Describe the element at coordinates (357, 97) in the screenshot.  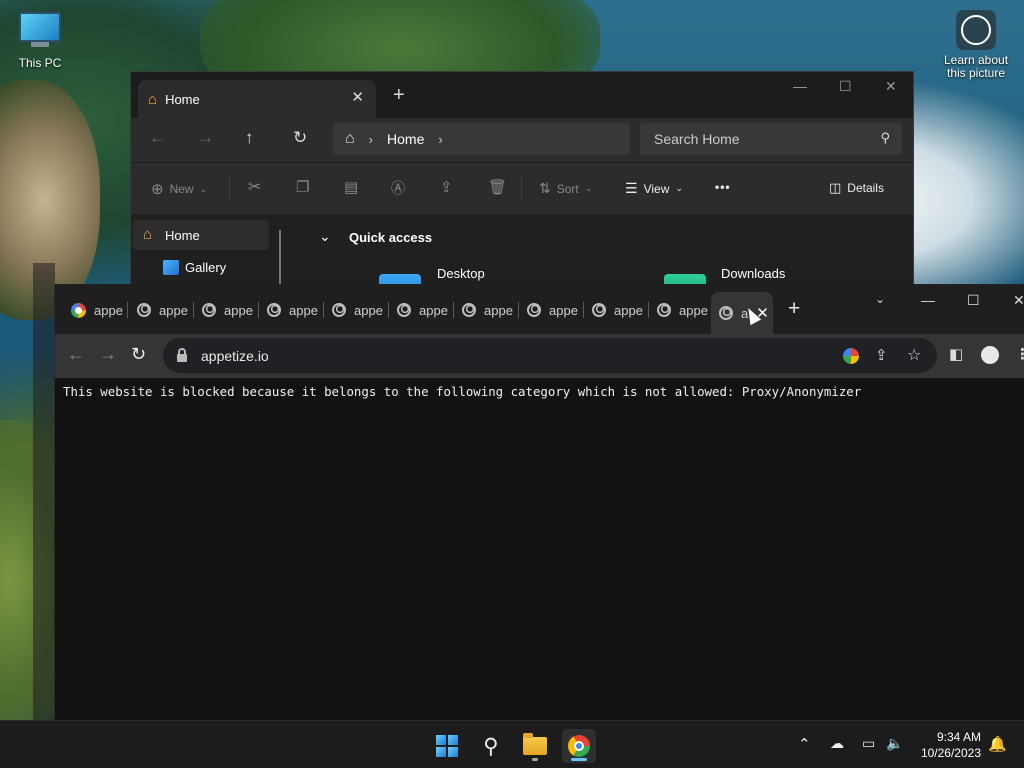
I see `close-tab-icon: ✕` at that location.